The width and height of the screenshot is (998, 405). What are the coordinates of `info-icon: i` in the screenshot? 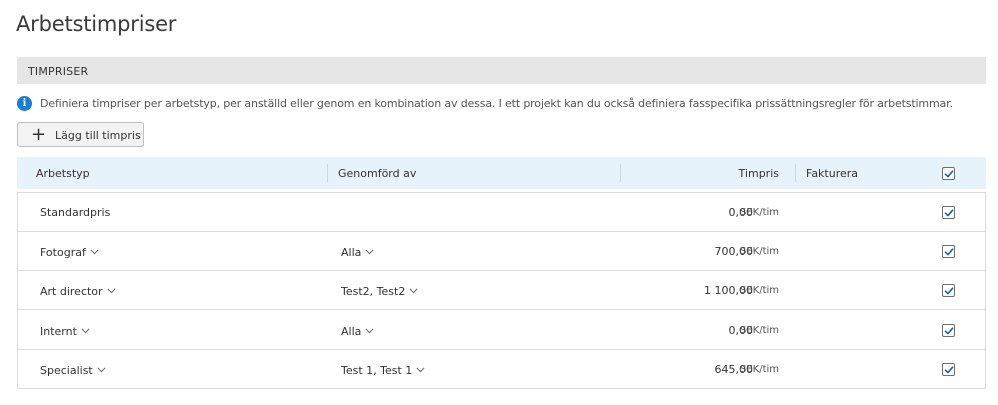 It's located at (24, 103).